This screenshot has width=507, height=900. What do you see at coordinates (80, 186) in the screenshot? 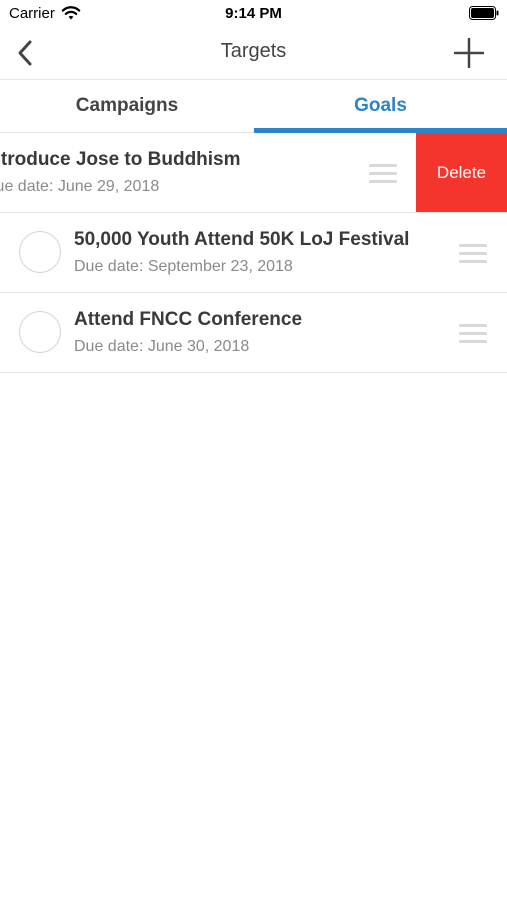
I see `goal-due-date: Due date: June 29, 2018` at bounding box center [80, 186].